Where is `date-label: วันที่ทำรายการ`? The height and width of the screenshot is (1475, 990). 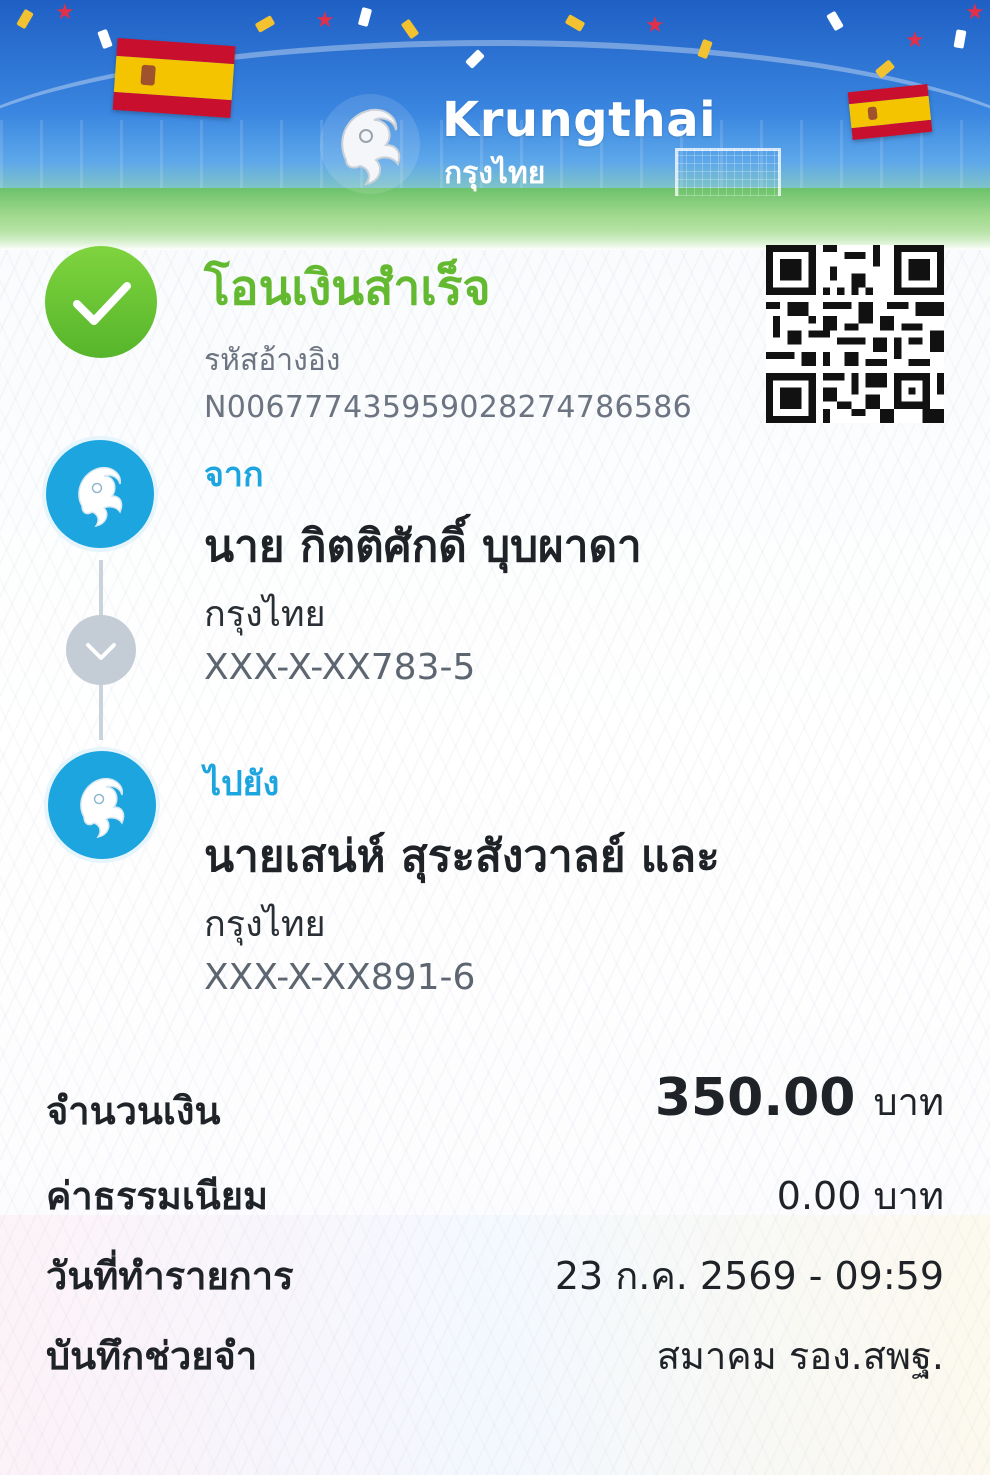 date-label: วันที่ทำรายการ is located at coordinates (170, 1276).